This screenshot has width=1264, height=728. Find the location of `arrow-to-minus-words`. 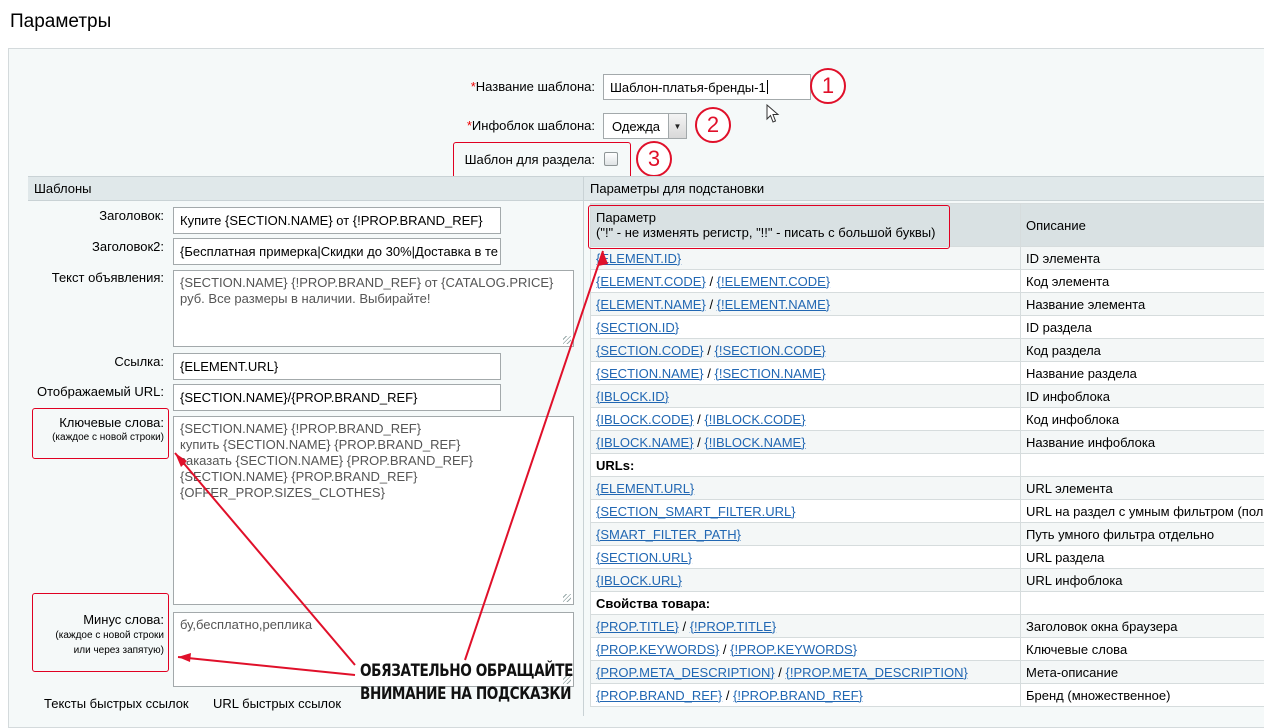

arrow-to-minus-words is located at coordinates (266, 666).